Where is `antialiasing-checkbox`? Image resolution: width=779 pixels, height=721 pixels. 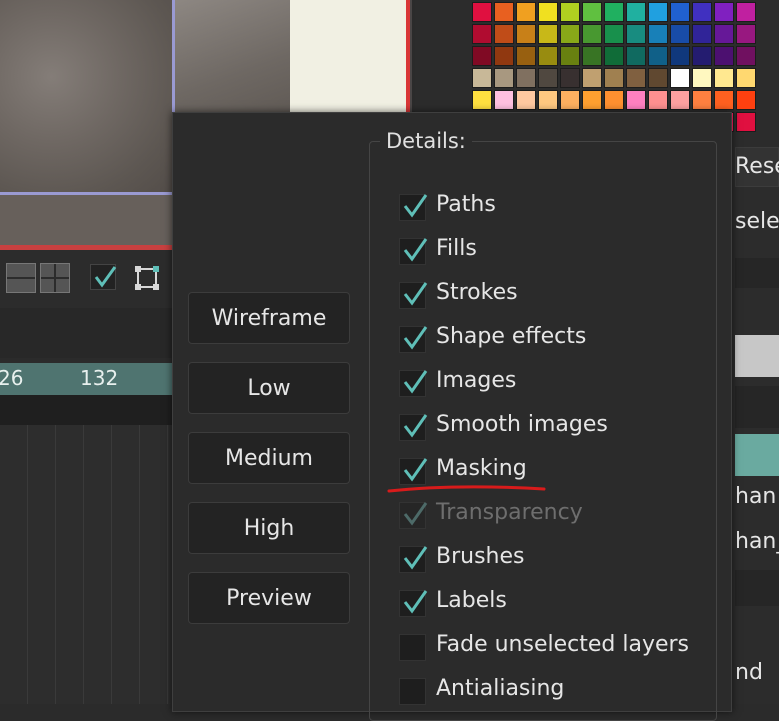
antialiasing-checkbox is located at coordinates (412, 691).